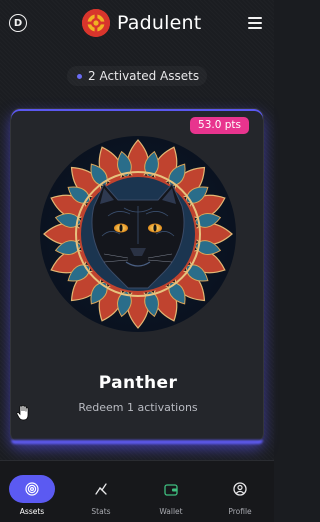 The height and width of the screenshot is (522, 320). What do you see at coordinates (138, 407) in the screenshot?
I see `asset-redeem-subtitle: Redeem 1 activations` at bounding box center [138, 407].